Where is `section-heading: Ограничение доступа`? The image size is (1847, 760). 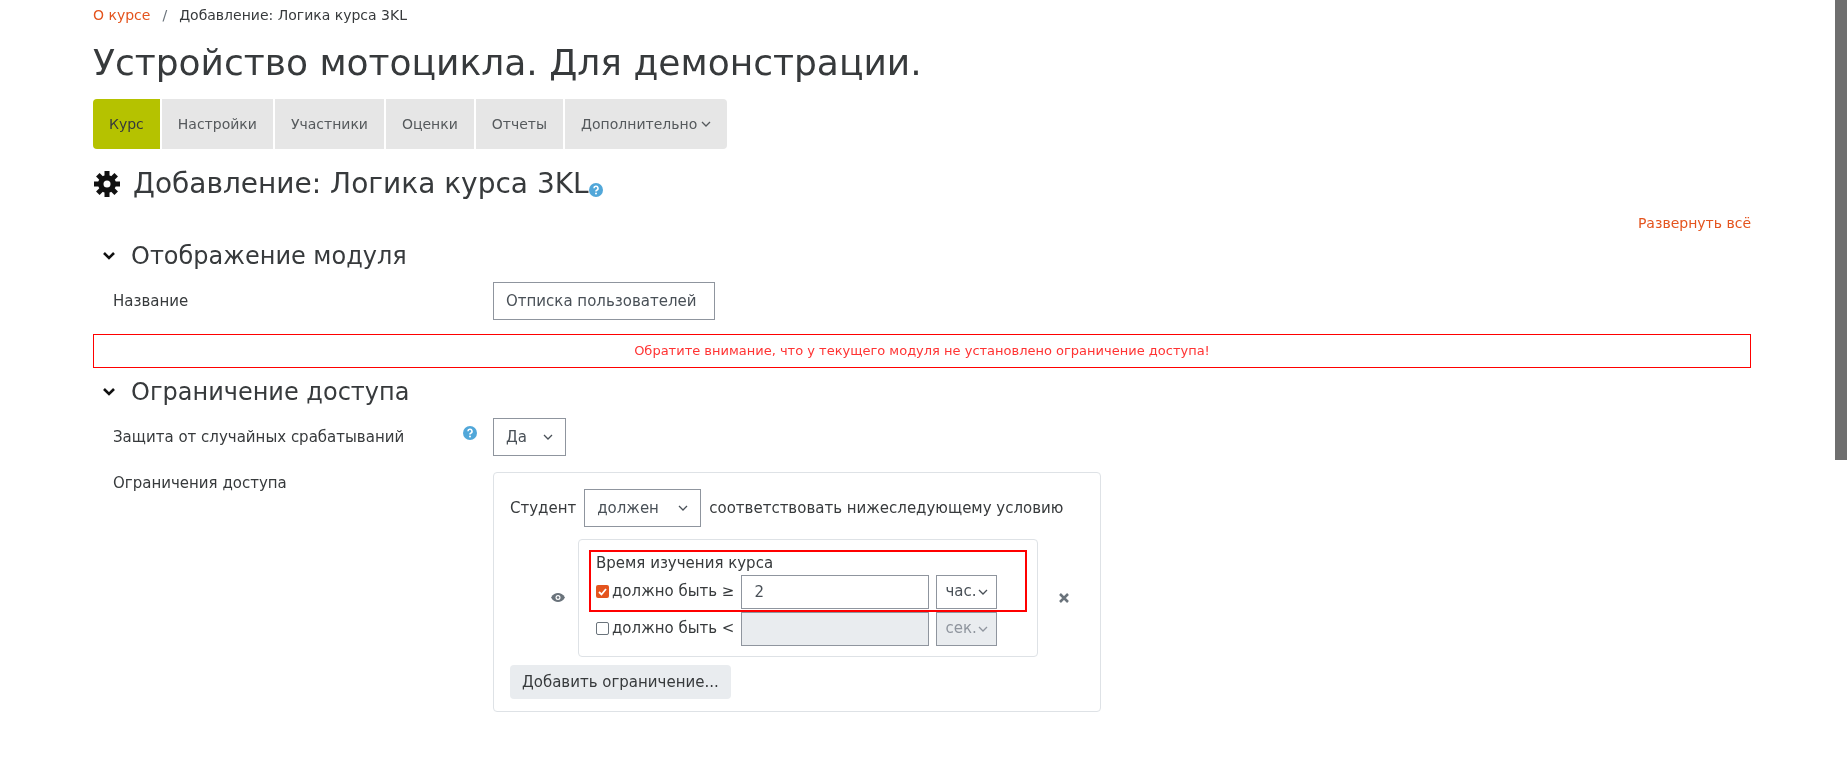 section-heading: Ограничение доступа is located at coordinates (270, 392).